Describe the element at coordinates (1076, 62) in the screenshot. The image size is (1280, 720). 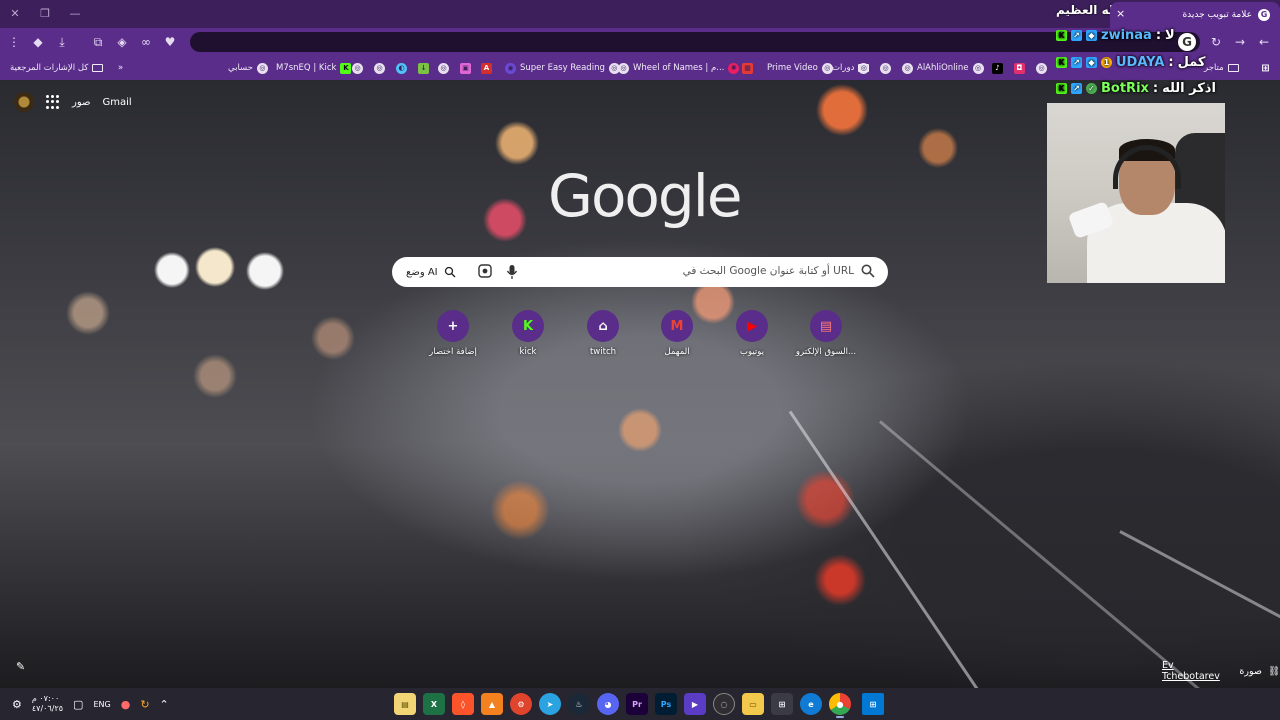
I see `verified-badge-icon: ↗` at that location.